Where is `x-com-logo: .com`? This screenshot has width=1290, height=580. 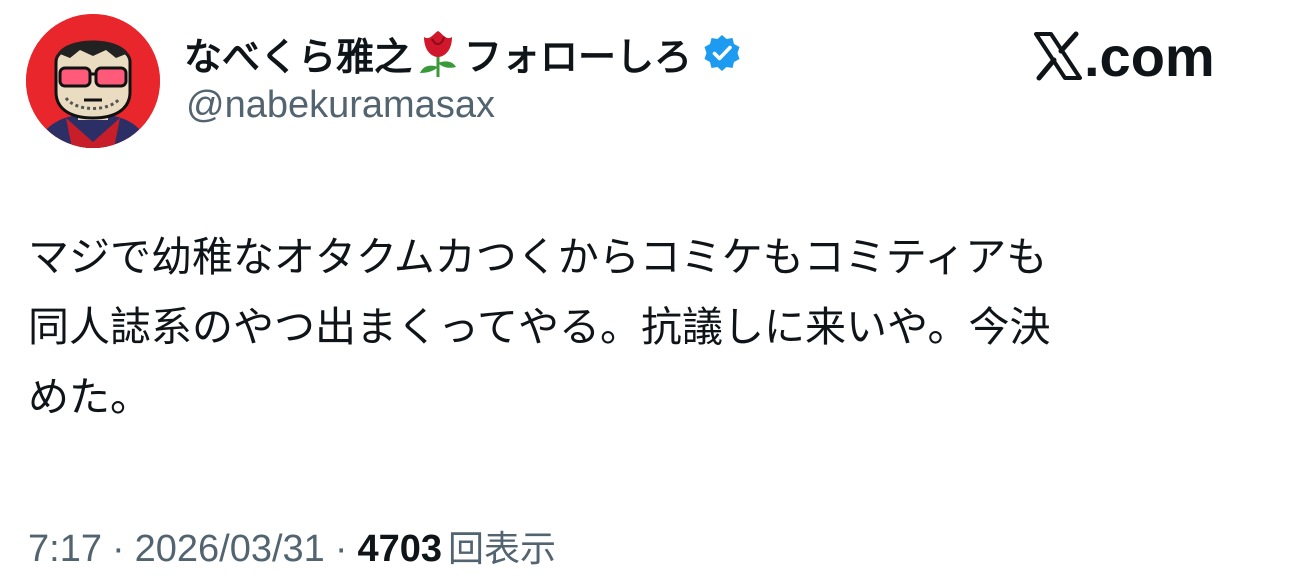 x-com-logo: .com is located at coordinates (1124, 56).